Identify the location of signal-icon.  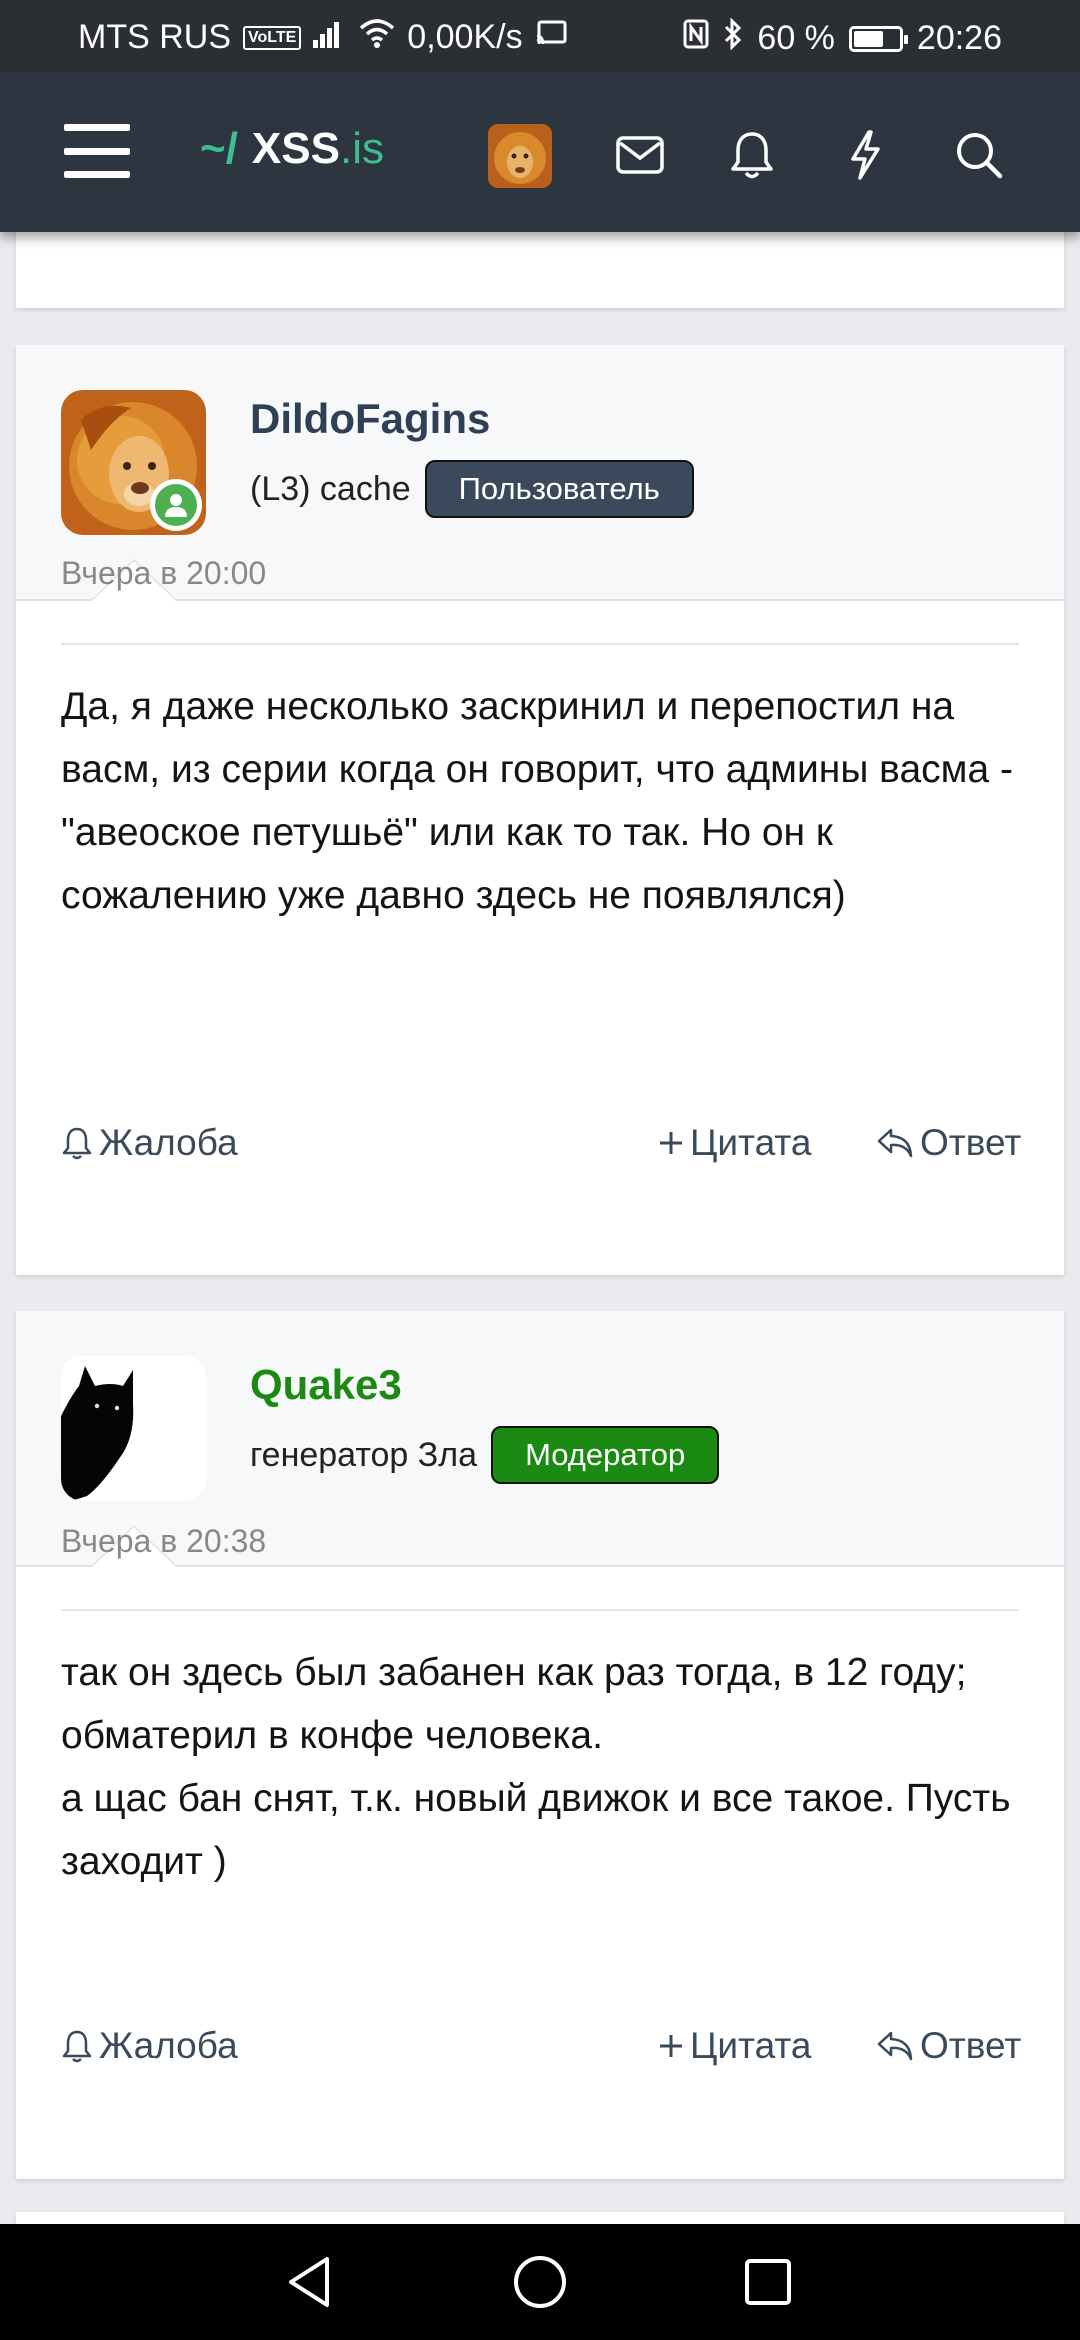
(330, 37).